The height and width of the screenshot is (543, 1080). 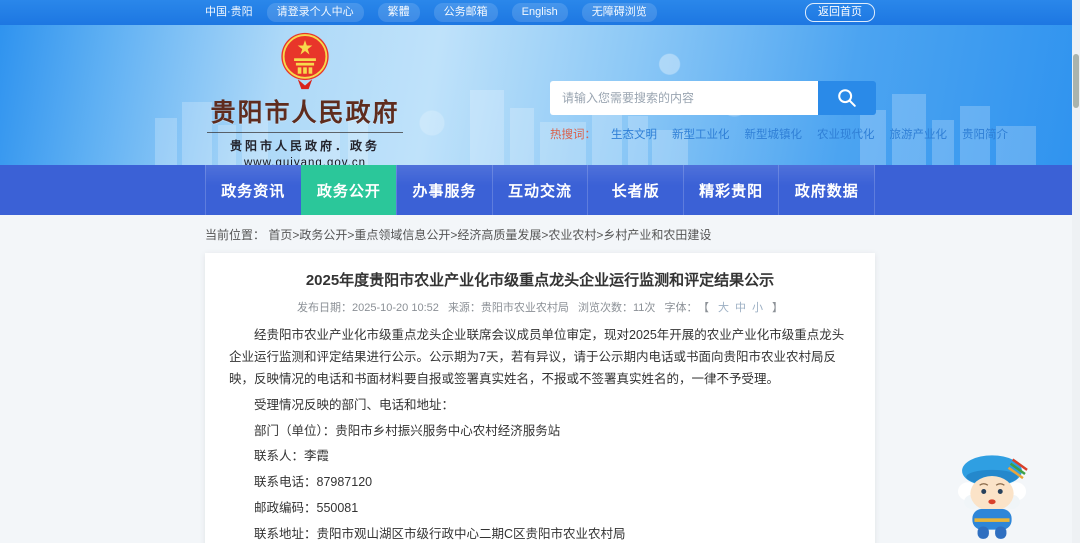 I want to click on topbar-link: 繁體, so click(x=398, y=12).